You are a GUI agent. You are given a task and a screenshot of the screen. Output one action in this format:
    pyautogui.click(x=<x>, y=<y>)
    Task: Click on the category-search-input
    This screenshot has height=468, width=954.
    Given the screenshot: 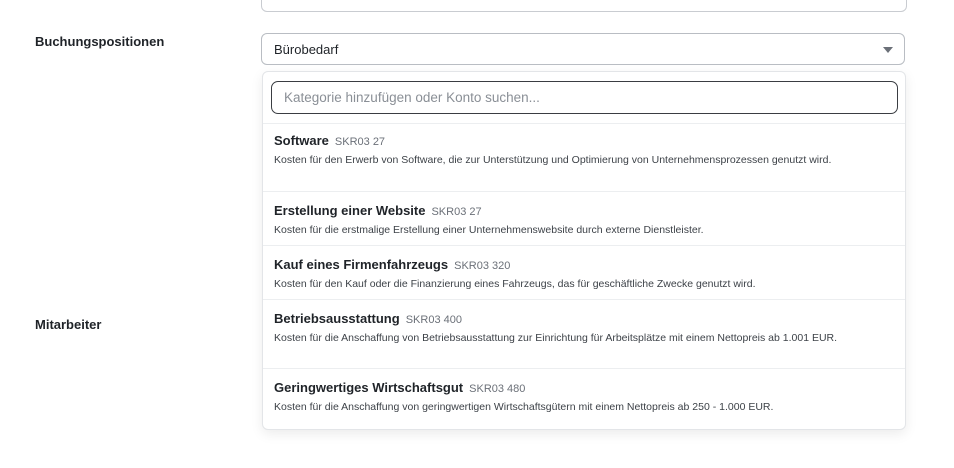 What is the action you would take?
    pyautogui.click(x=584, y=97)
    